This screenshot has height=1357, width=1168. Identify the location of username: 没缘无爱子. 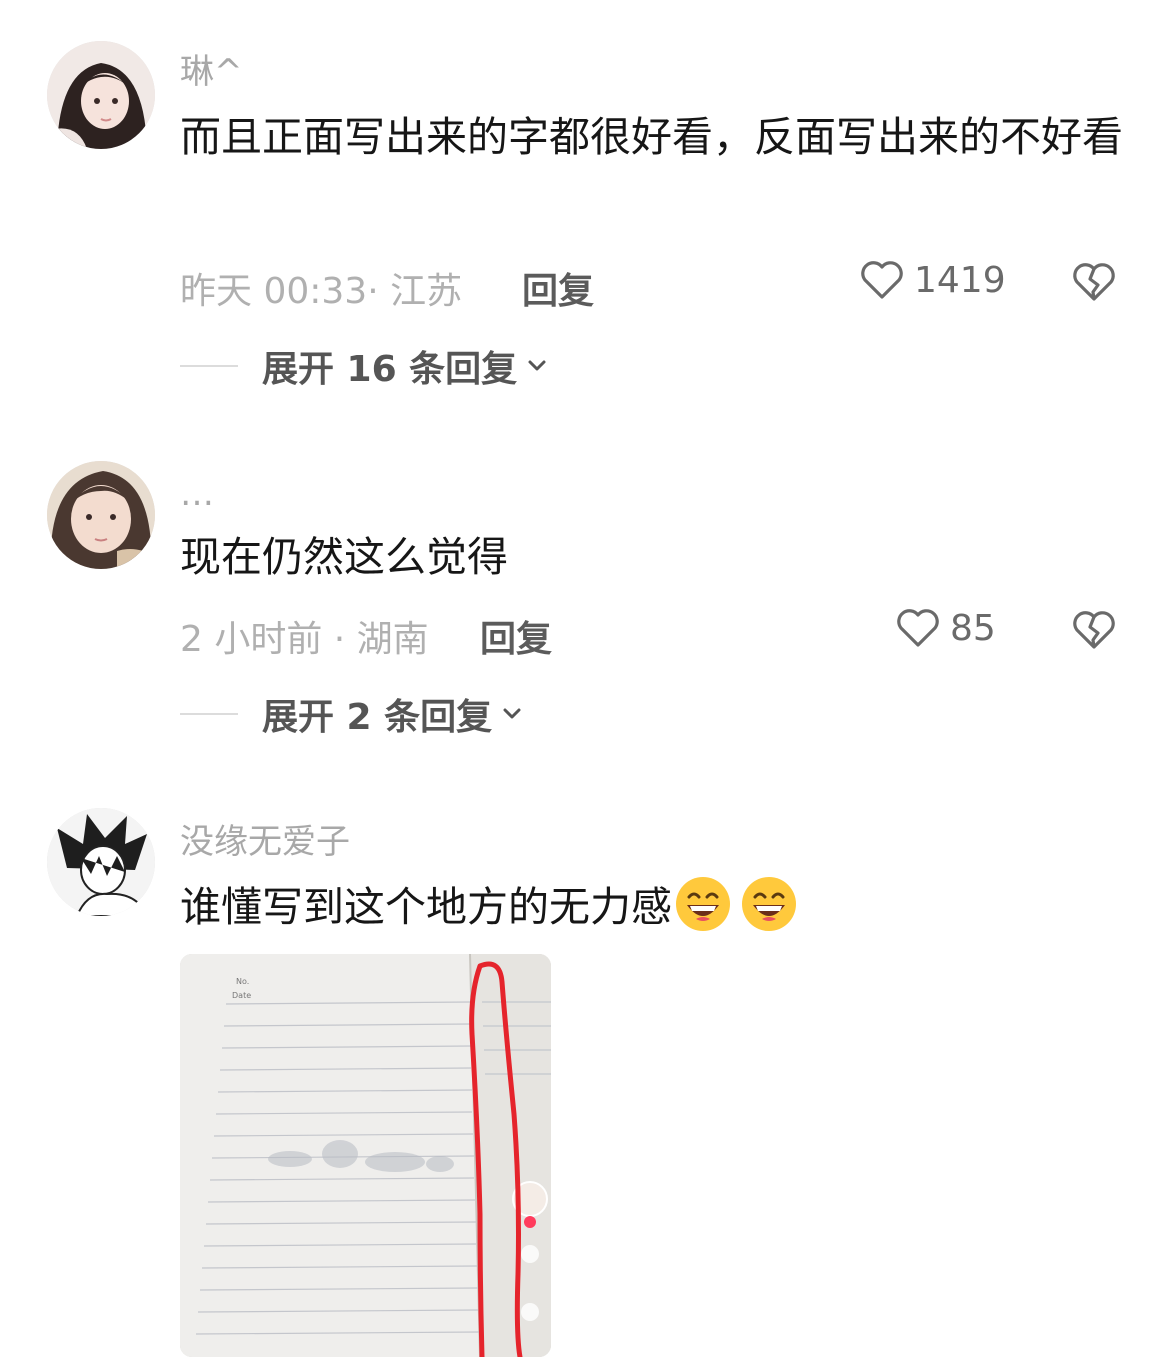
(265, 838).